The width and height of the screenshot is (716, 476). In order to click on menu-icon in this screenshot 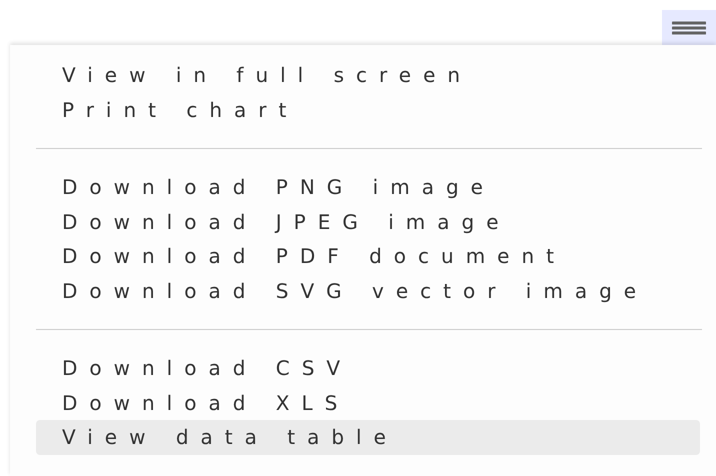, I will do `click(689, 27)`.